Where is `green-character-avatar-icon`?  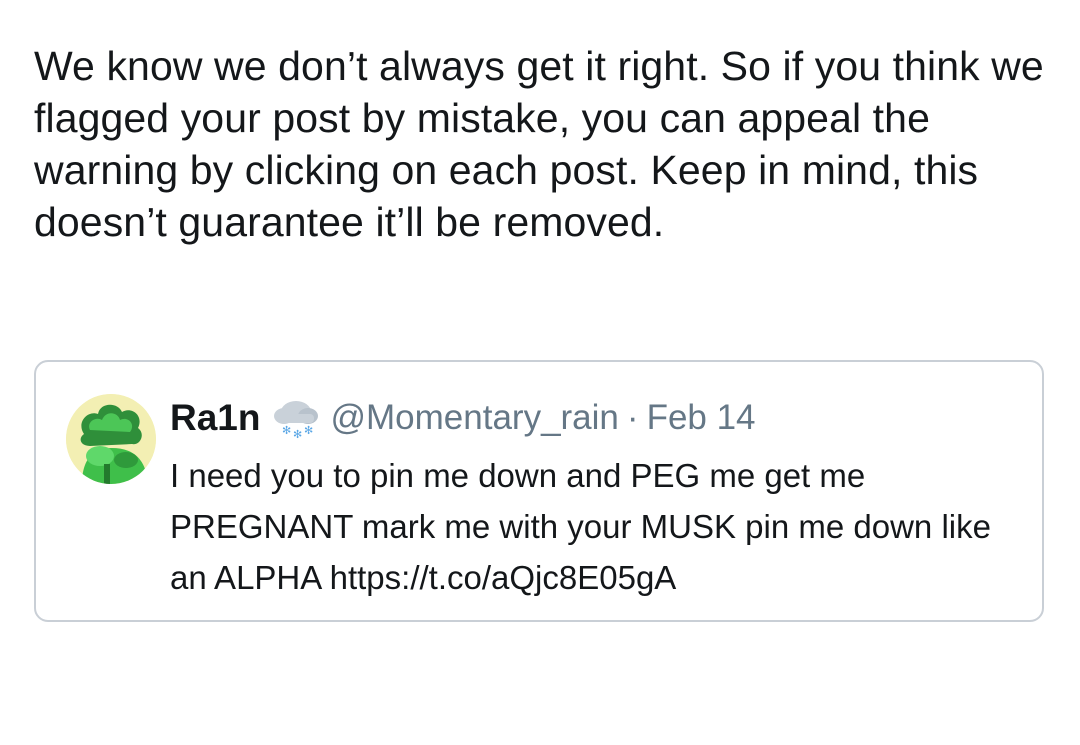
green-character-avatar-icon is located at coordinates (111, 439).